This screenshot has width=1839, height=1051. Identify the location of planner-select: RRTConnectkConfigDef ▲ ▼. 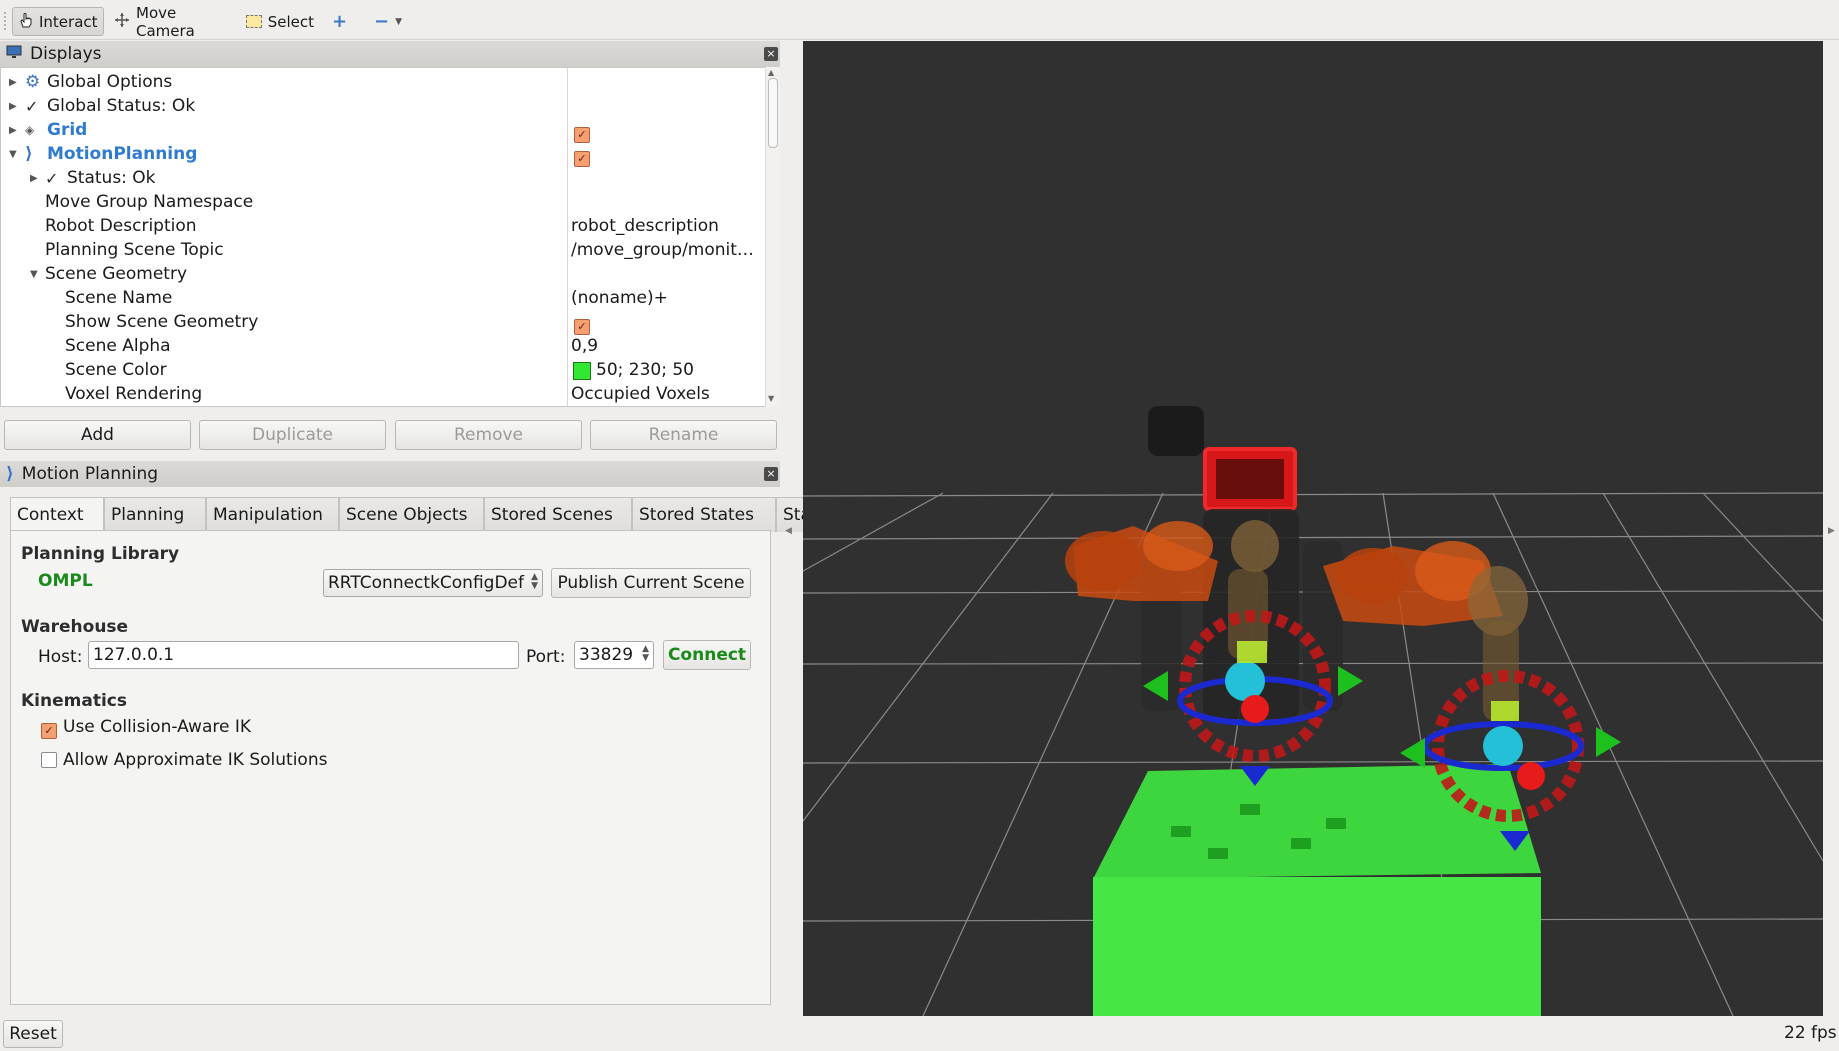
(433, 583).